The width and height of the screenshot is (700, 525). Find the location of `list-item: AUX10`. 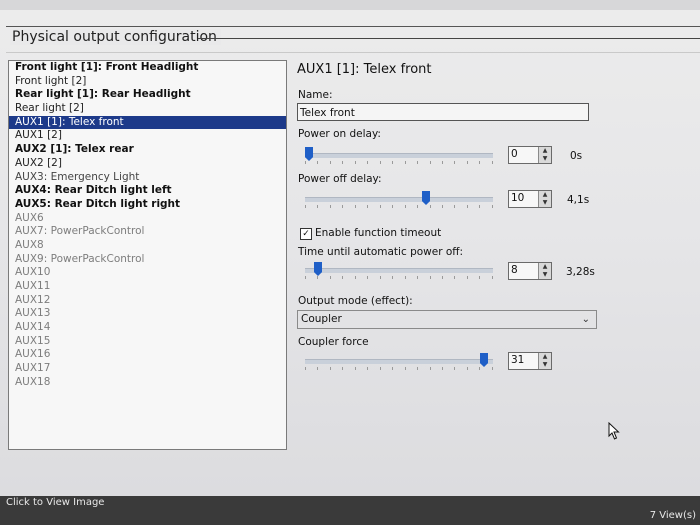

list-item: AUX10 is located at coordinates (147, 273).